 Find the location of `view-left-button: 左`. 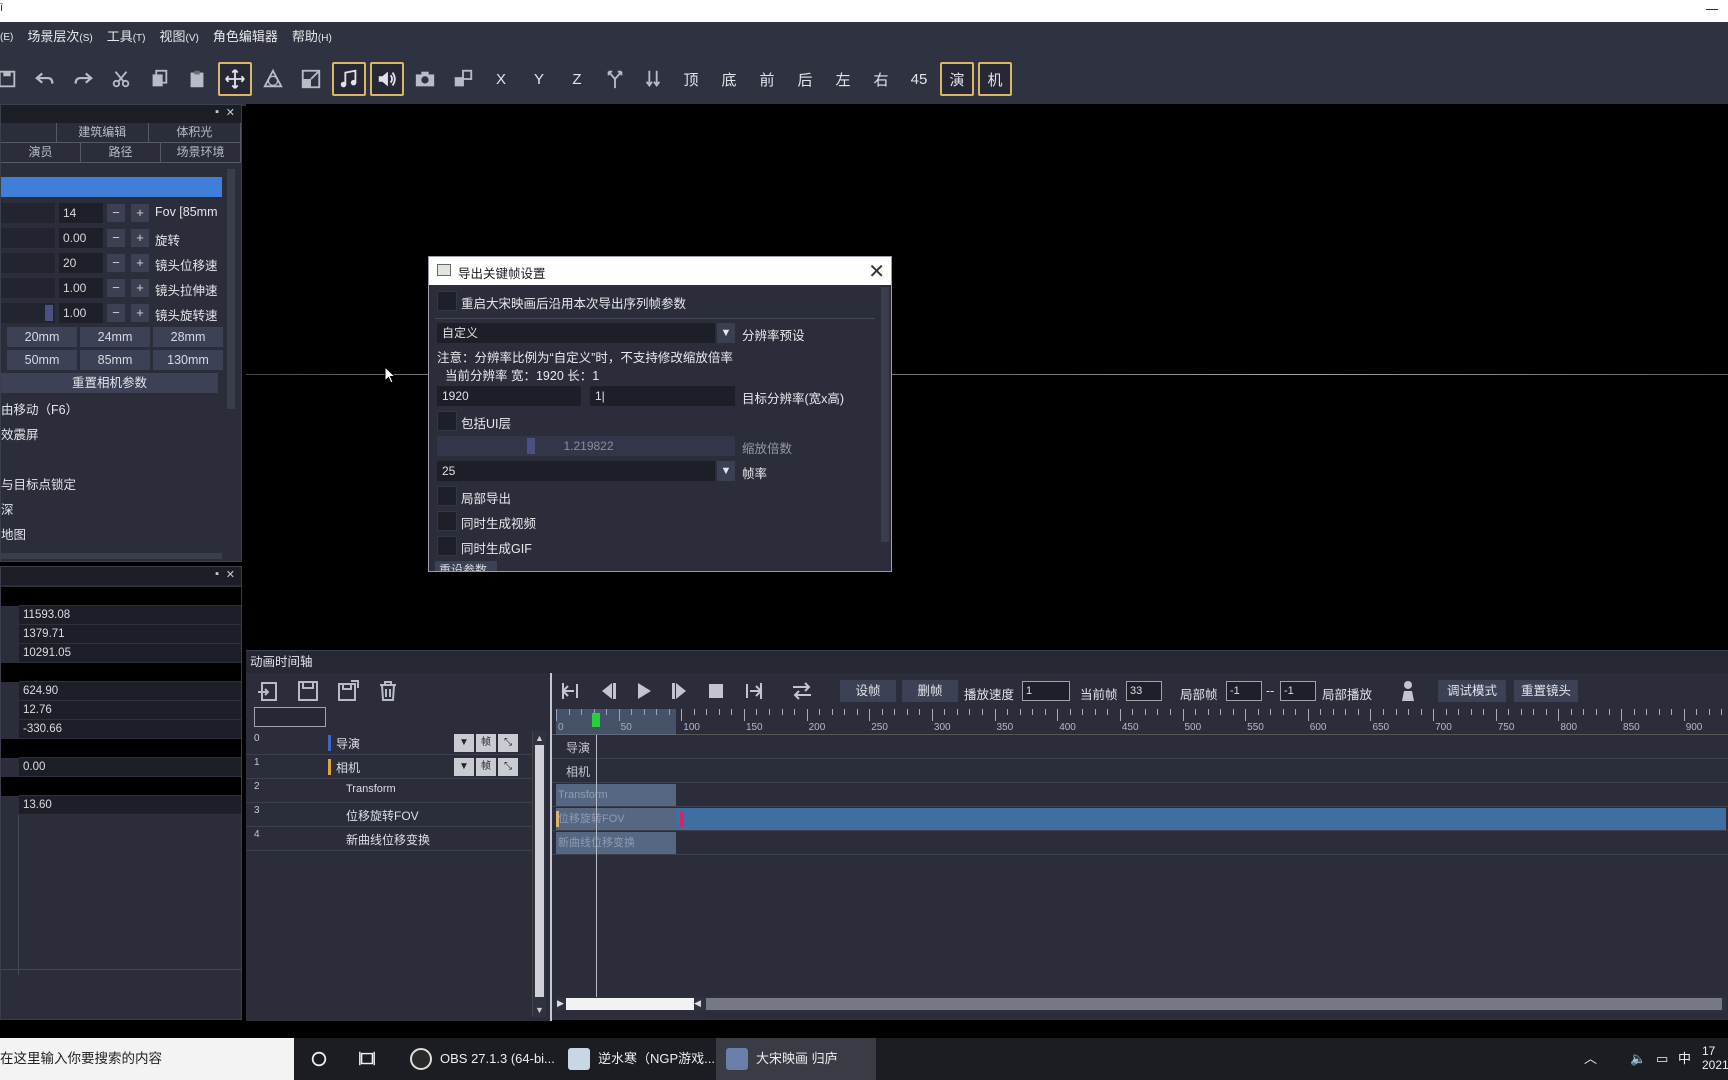

view-left-button: 左 is located at coordinates (843, 79).